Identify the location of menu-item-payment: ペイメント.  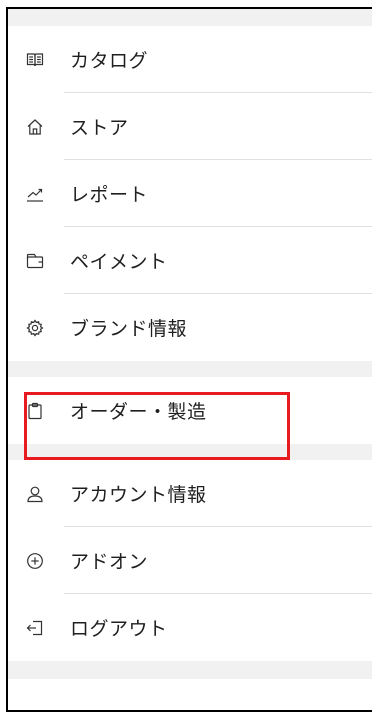
(190, 260).